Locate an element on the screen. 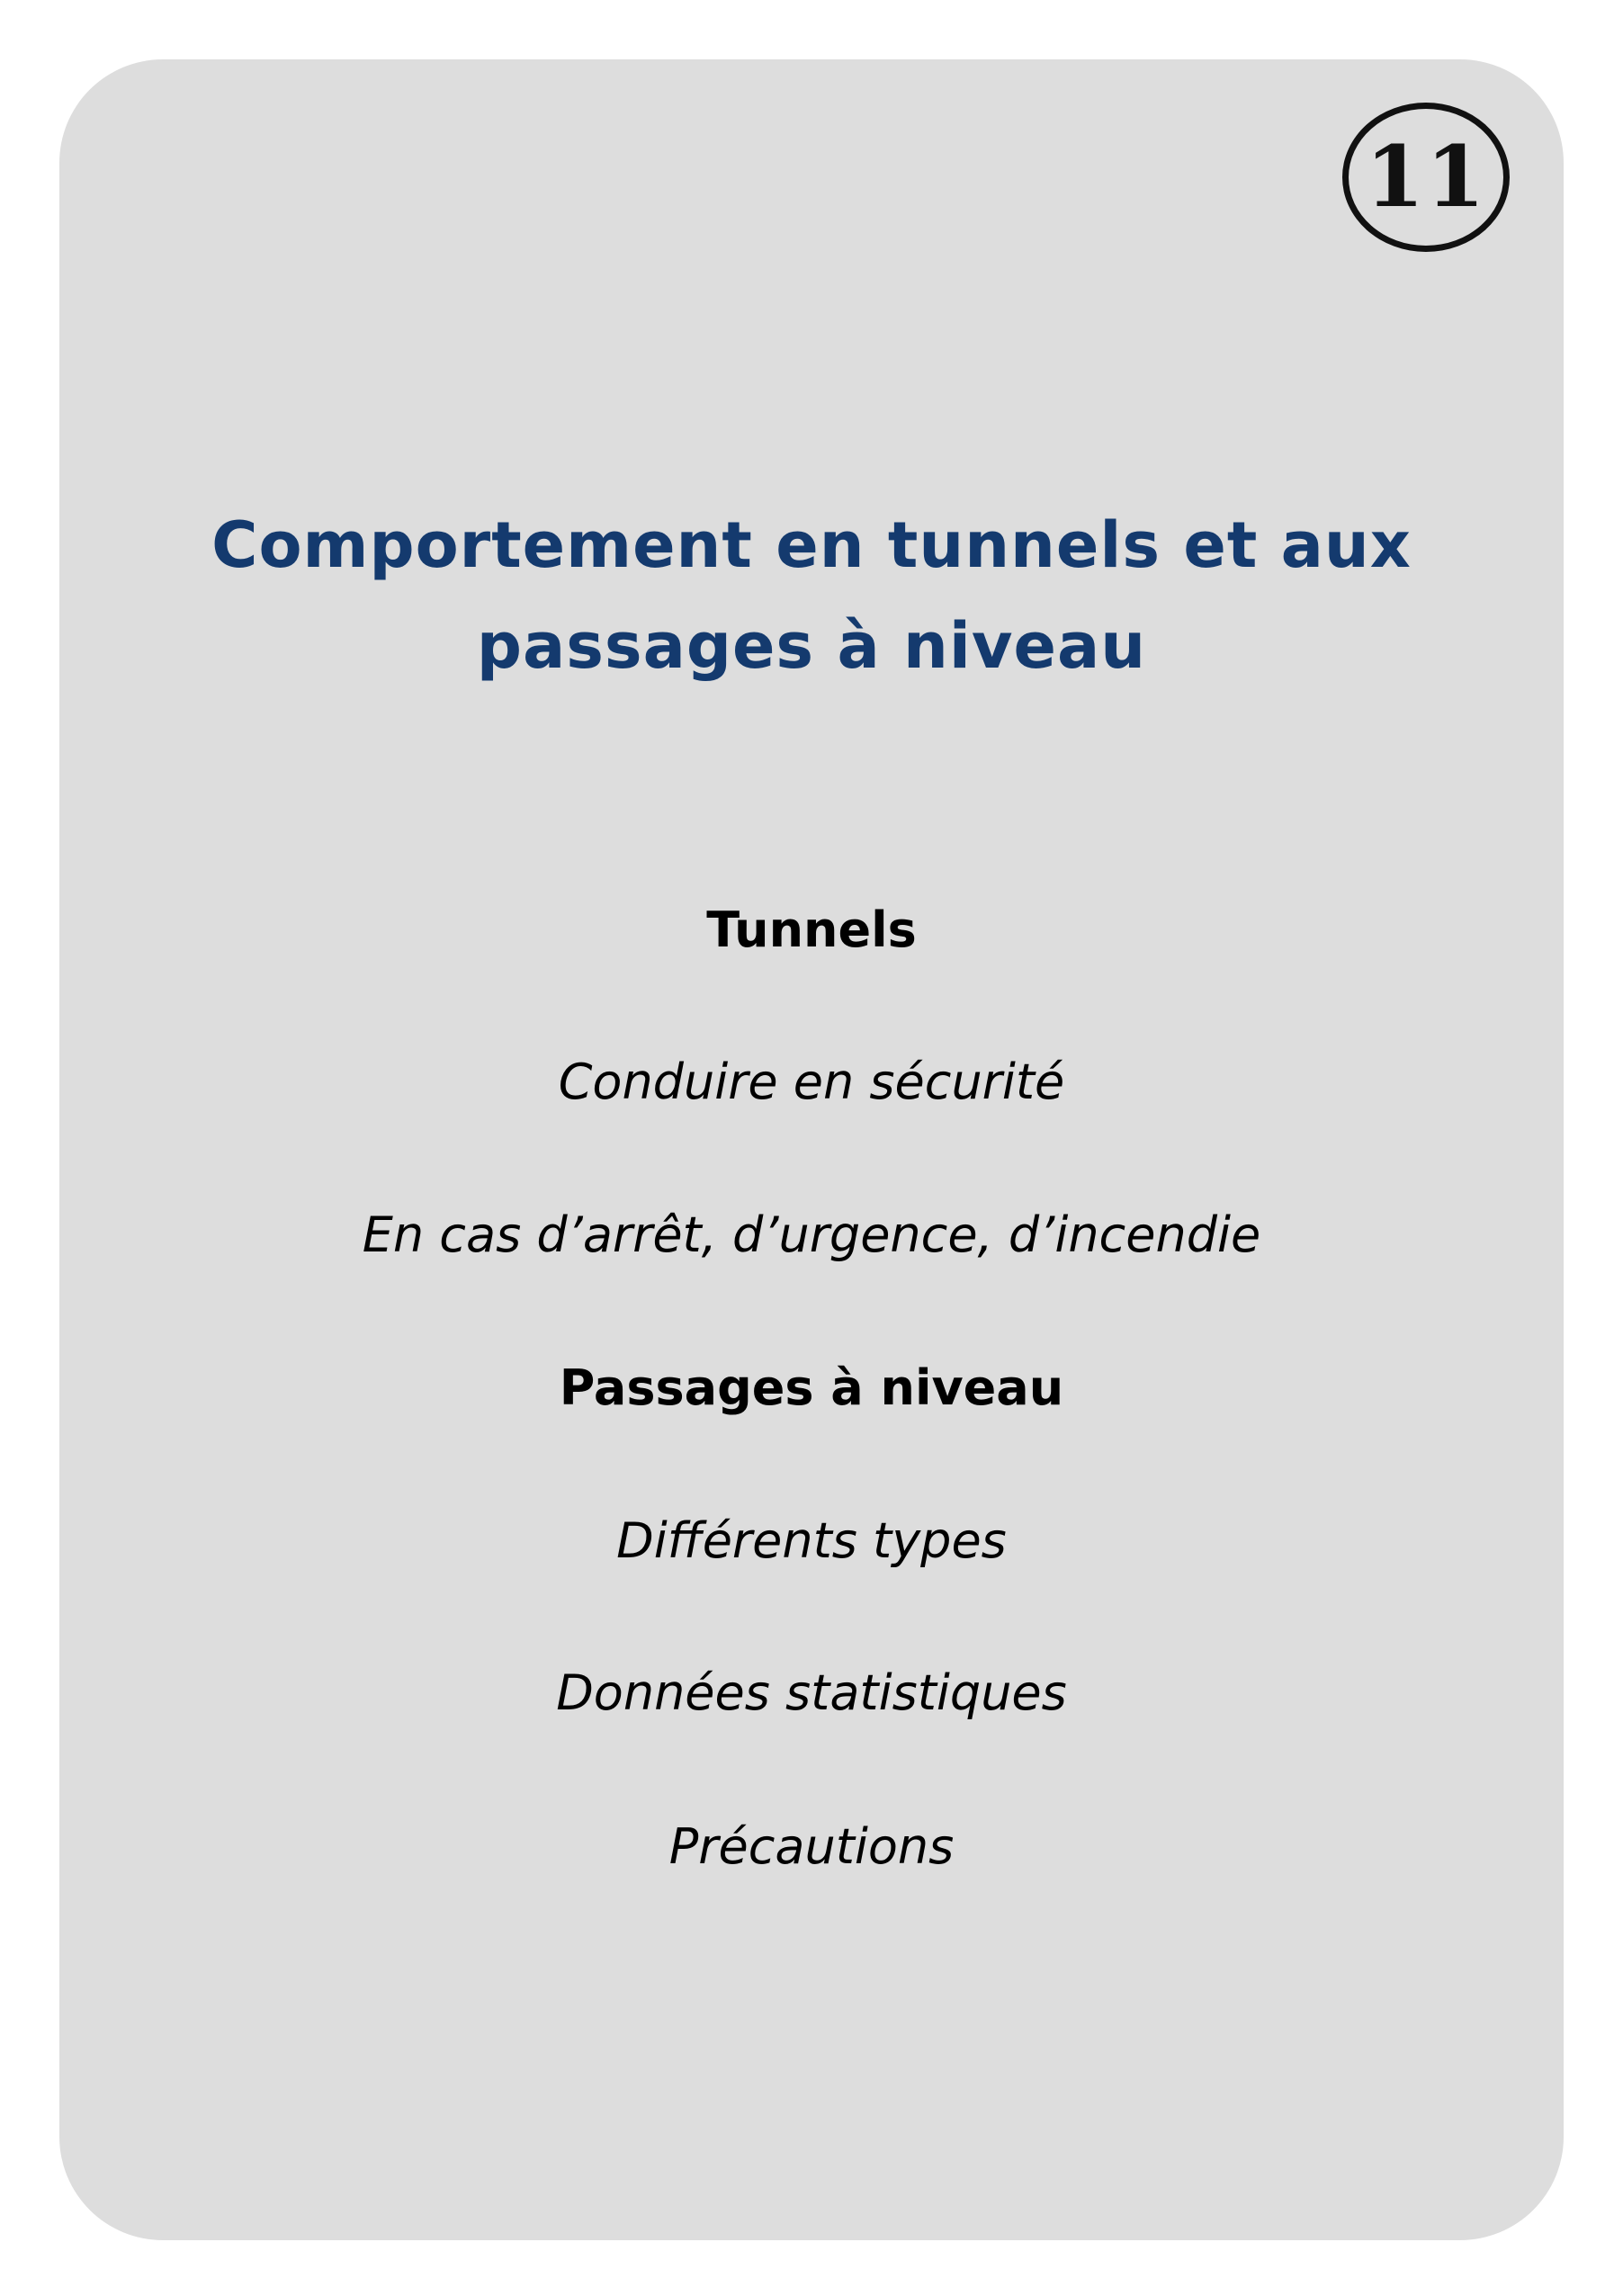  section-heading-tunnels: Tunnels is located at coordinates (811, 929).